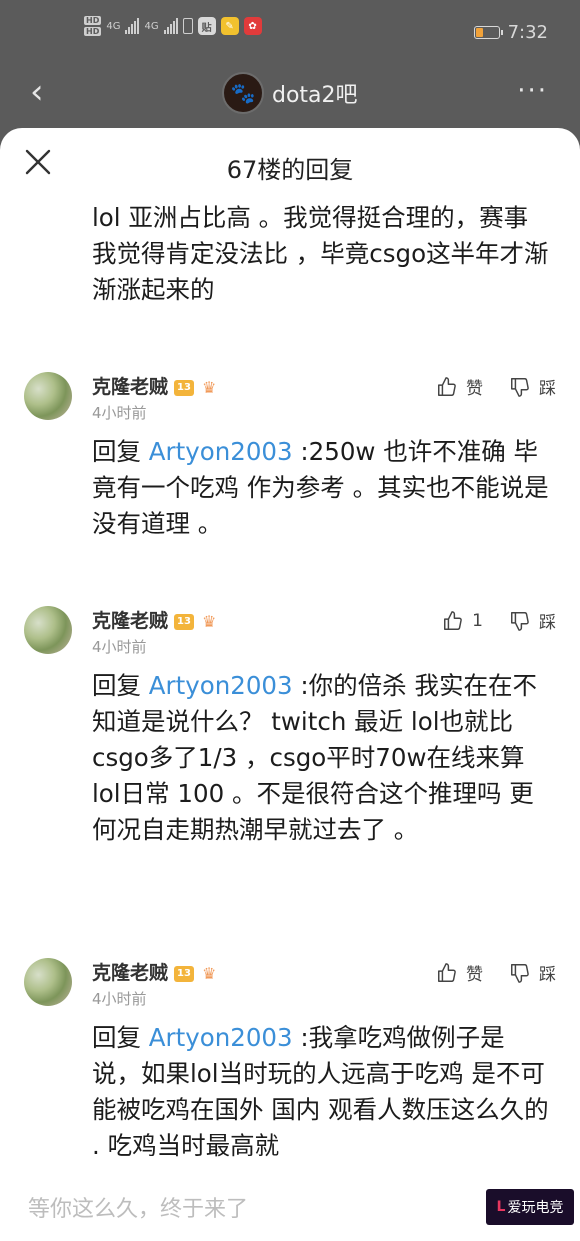 This screenshot has height=1241, width=580. Describe the element at coordinates (37, 92) in the screenshot. I see `back-arrow-icon: ‹` at that location.